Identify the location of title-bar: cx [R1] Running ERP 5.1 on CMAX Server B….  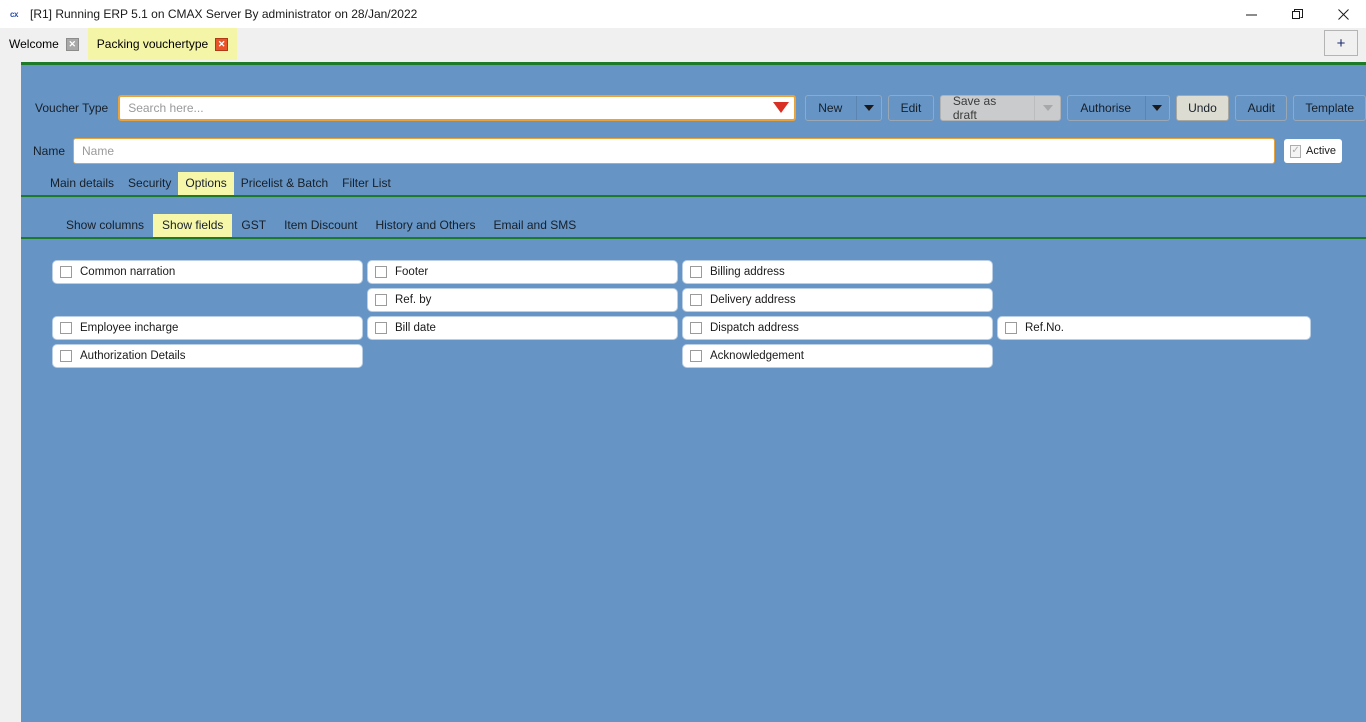
(683, 14).